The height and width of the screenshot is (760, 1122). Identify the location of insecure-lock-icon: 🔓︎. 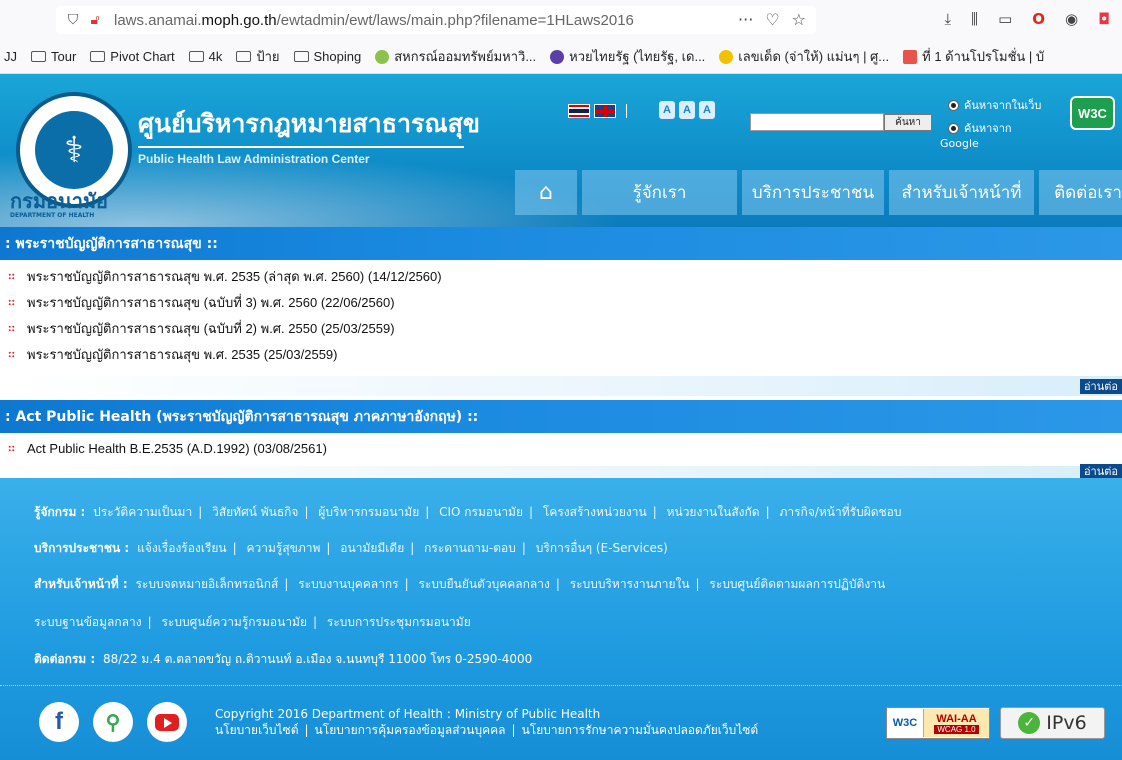
(95, 20).